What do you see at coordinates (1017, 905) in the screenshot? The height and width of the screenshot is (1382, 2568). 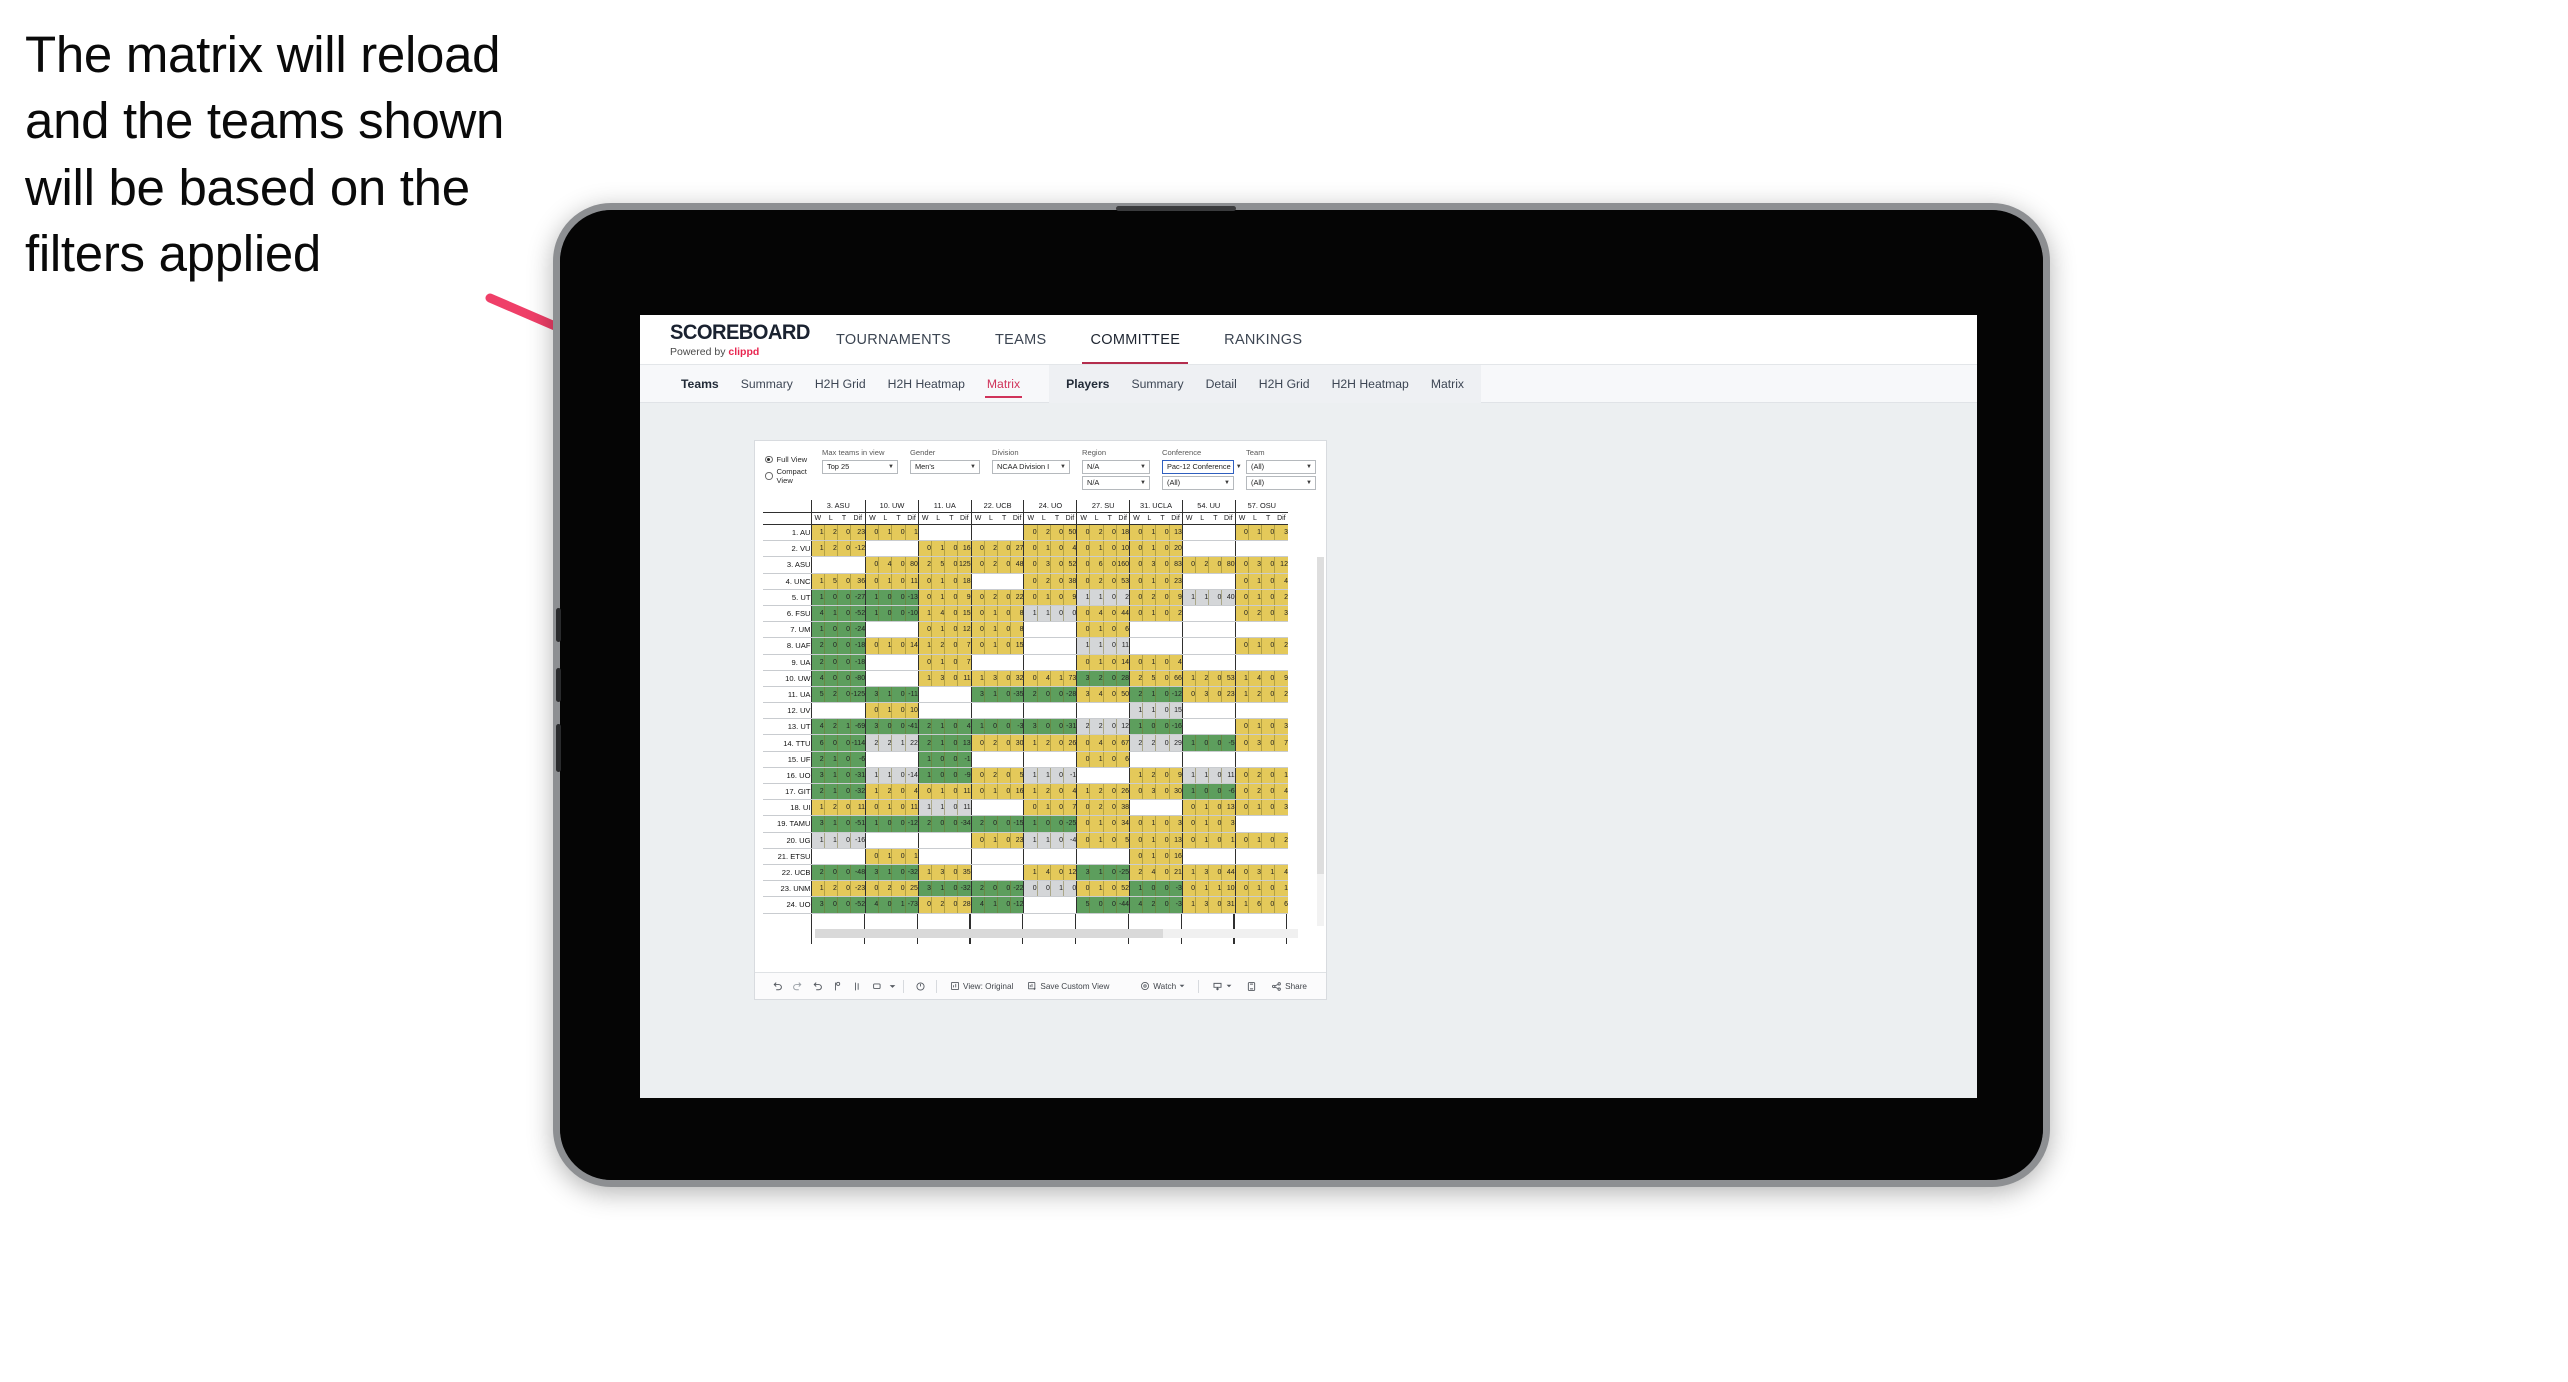 I see `matrix-cell-dif: -12` at bounding box center [1017, 905].